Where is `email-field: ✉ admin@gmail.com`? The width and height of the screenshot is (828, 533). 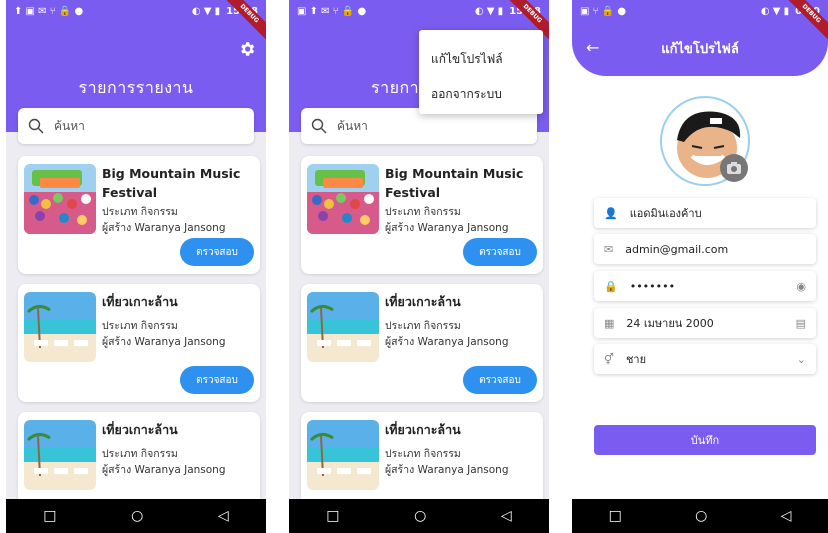
email-field: ✉ admin@gmail.com is located at coordinates (705, 249).